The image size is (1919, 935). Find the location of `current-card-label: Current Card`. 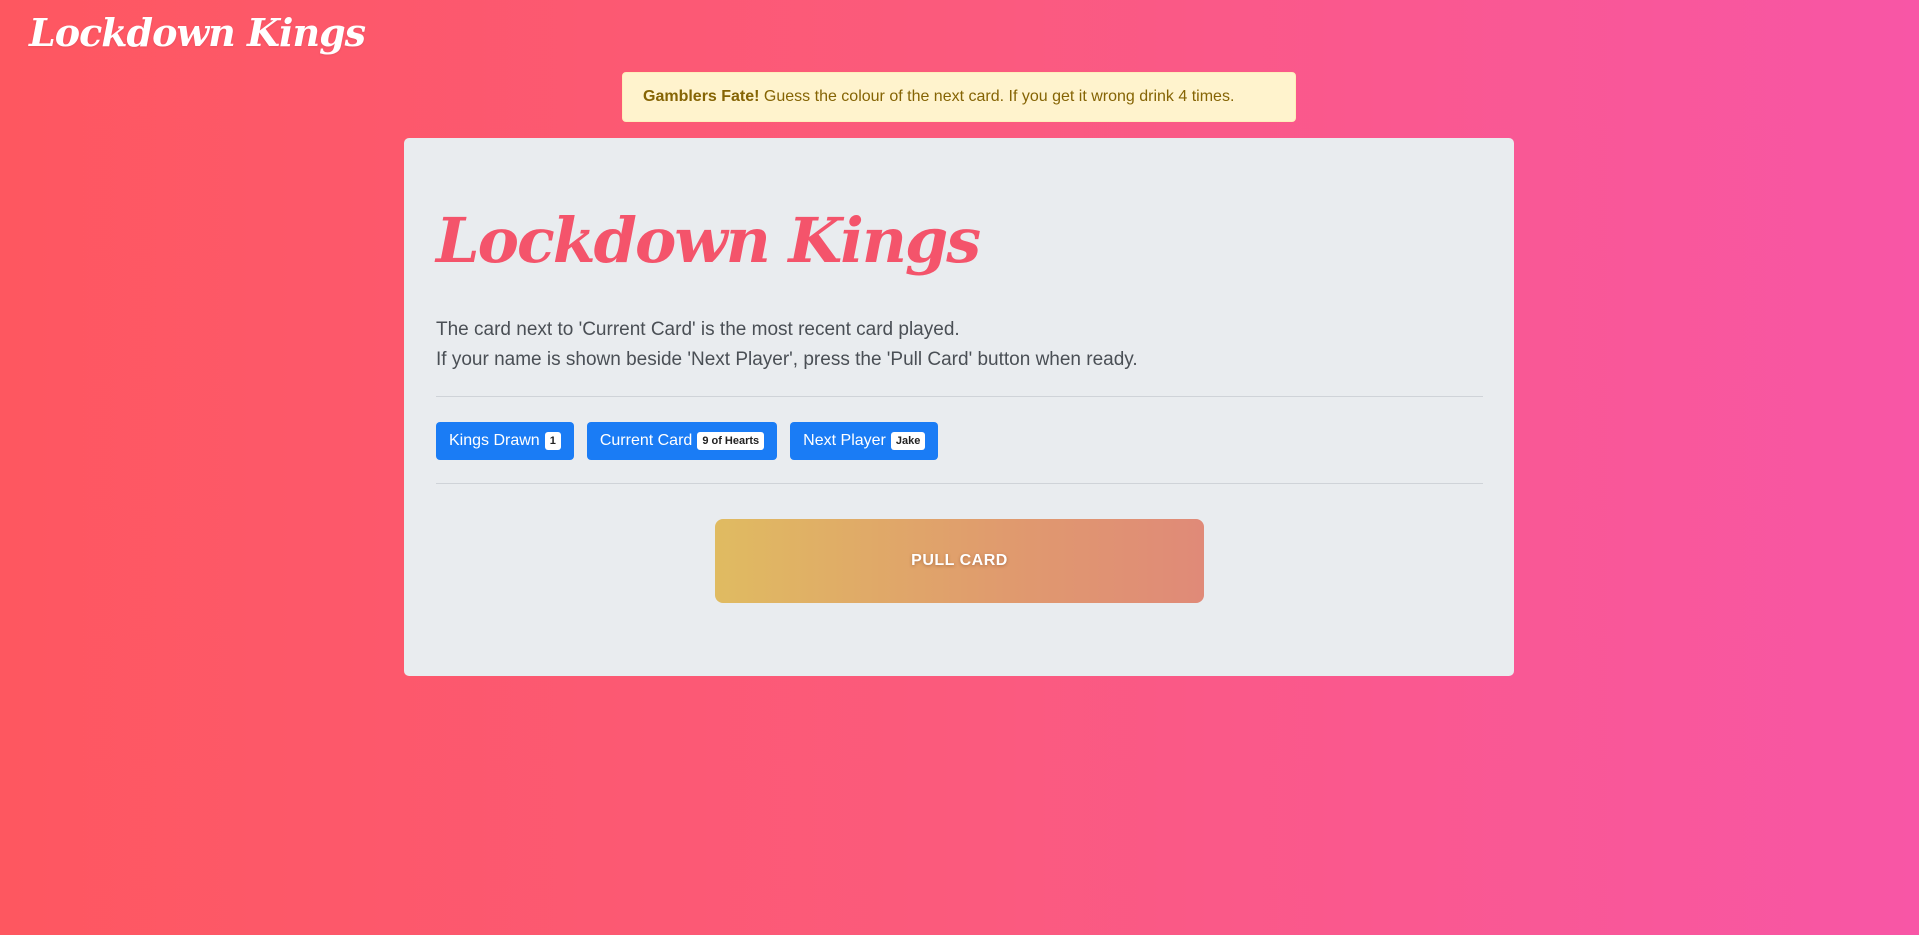

current-card-label: Current Card is located at coordinates (646, 440).